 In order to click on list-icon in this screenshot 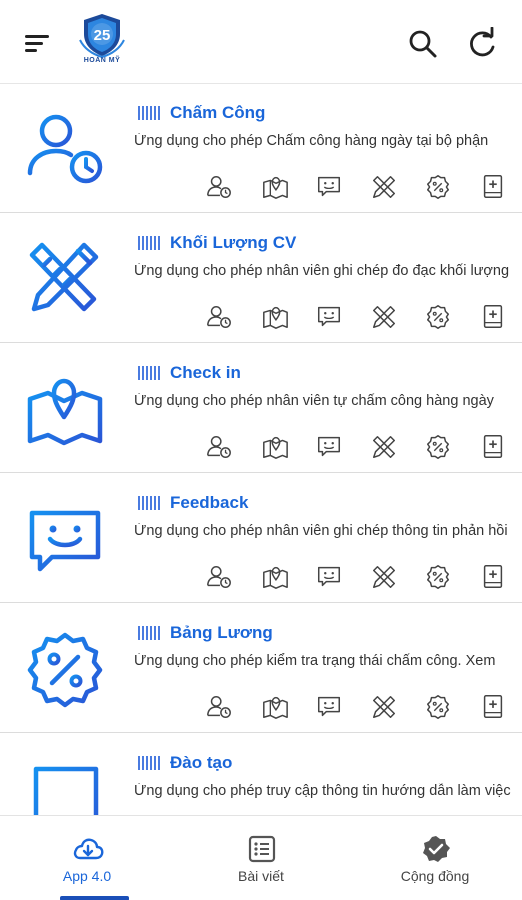, I will do `click(262, 849)`.